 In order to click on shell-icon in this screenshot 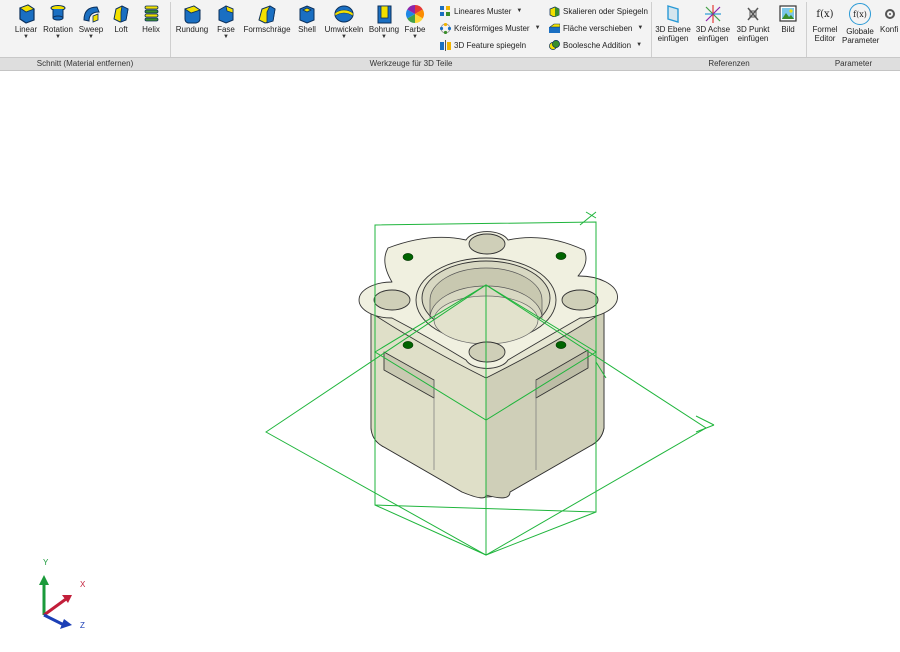, I will do `click(307, 14)`.